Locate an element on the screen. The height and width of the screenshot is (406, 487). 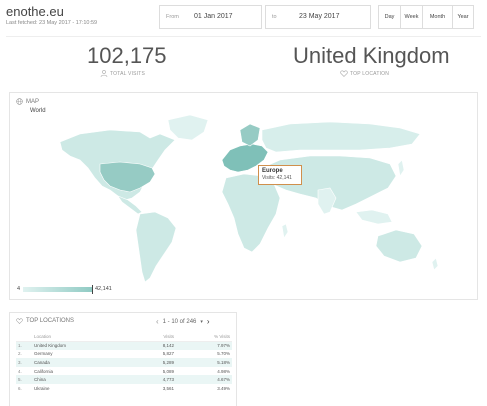
next-page-icon: › is located at coordinates (208, 321).